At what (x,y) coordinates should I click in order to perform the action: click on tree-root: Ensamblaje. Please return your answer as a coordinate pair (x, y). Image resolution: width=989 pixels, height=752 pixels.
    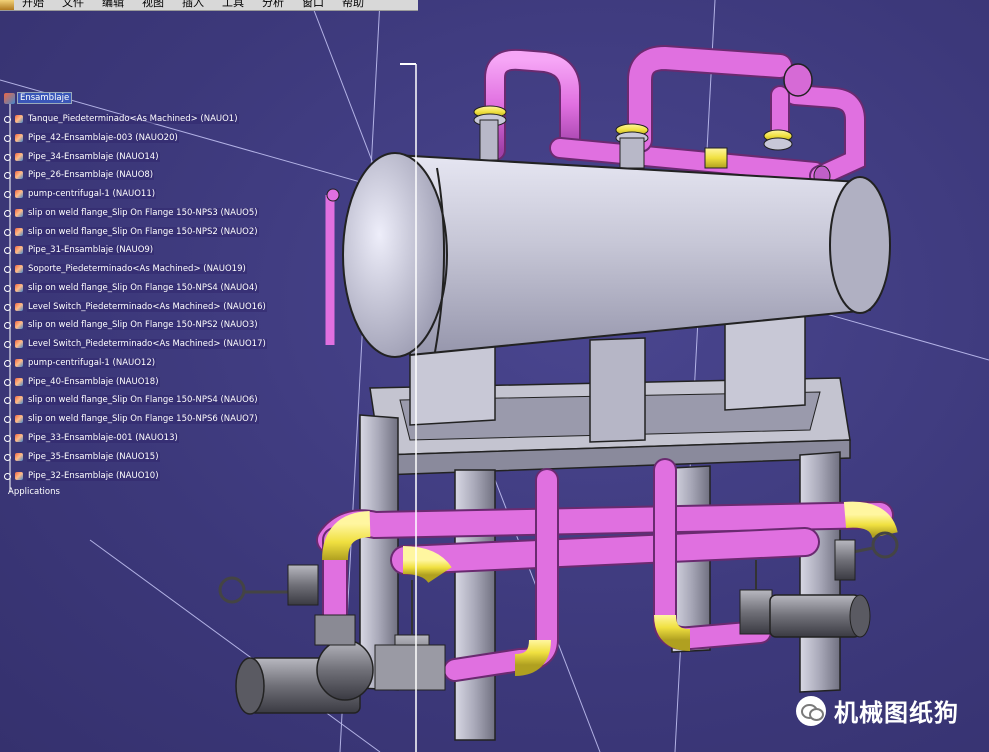
    Looking at the image, I should click on (38, 98).